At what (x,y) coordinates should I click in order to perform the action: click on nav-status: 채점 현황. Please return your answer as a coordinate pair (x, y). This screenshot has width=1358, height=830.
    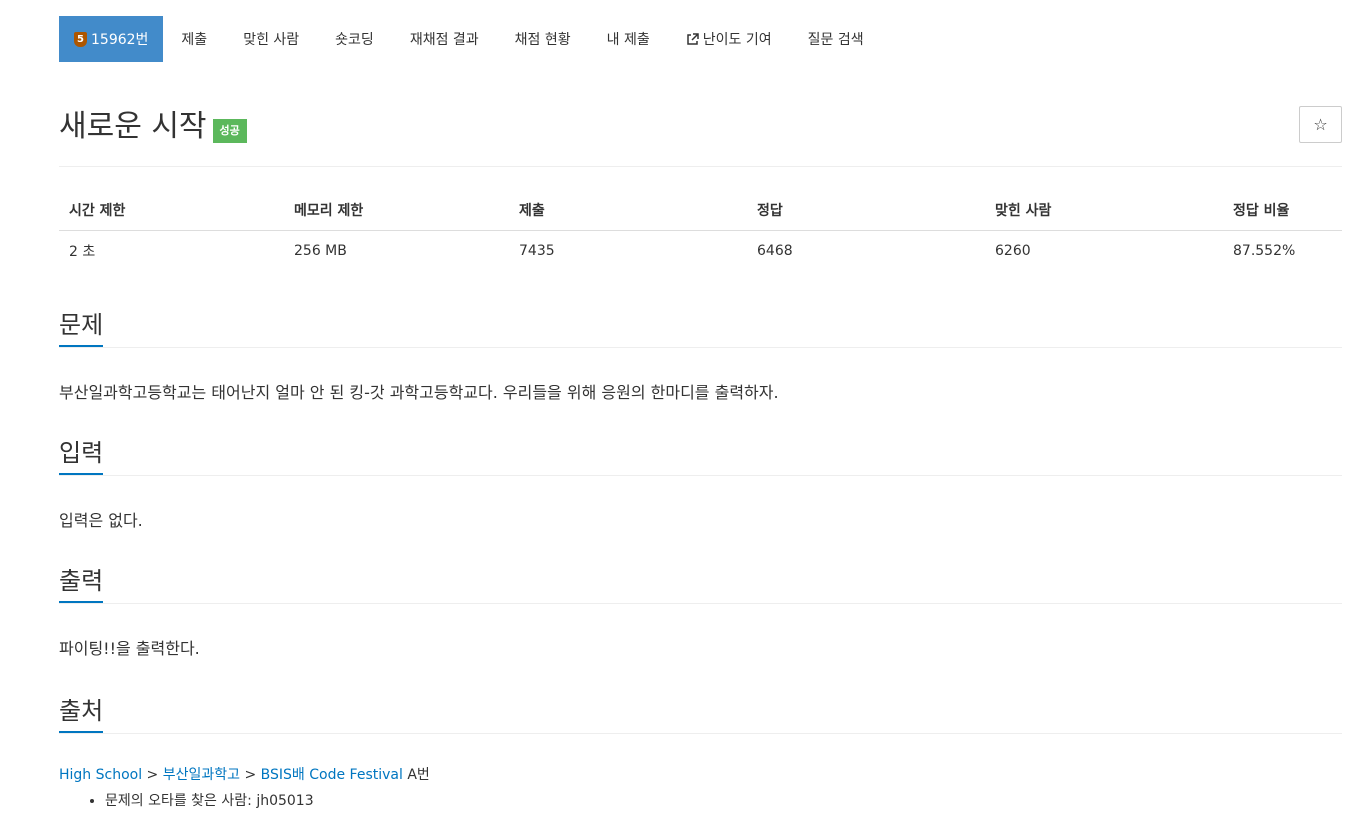
    Looking at the image, I should click on (543, 39).